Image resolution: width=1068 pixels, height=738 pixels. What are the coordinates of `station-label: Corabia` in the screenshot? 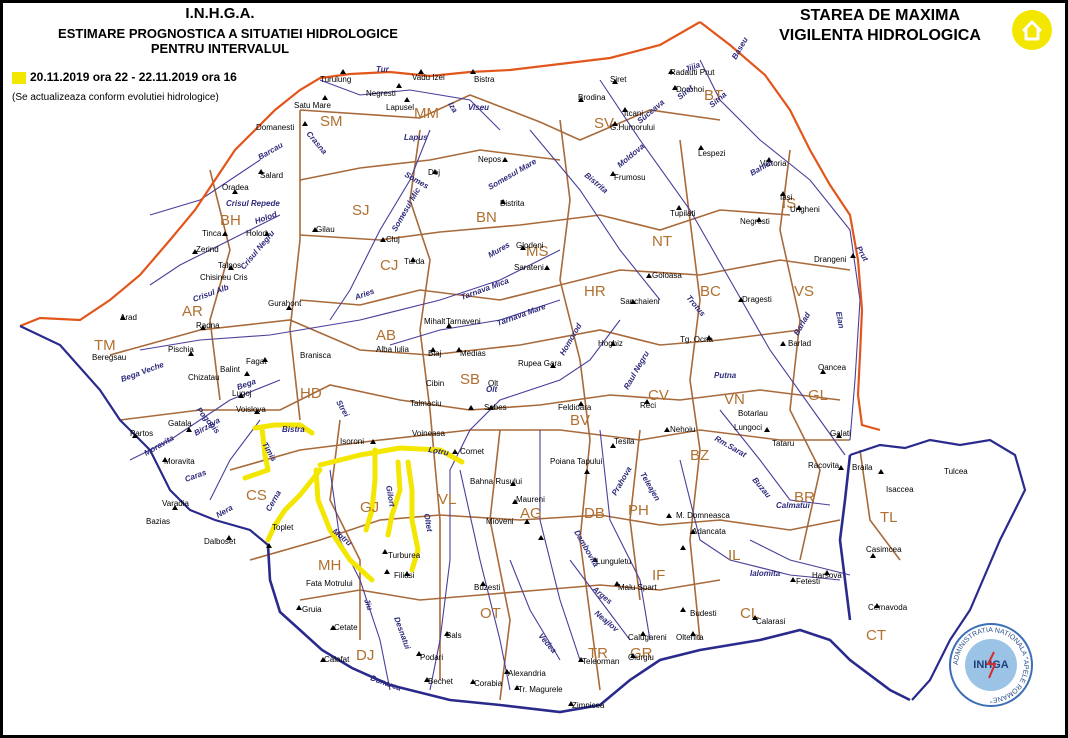 It's located at (488, 683).